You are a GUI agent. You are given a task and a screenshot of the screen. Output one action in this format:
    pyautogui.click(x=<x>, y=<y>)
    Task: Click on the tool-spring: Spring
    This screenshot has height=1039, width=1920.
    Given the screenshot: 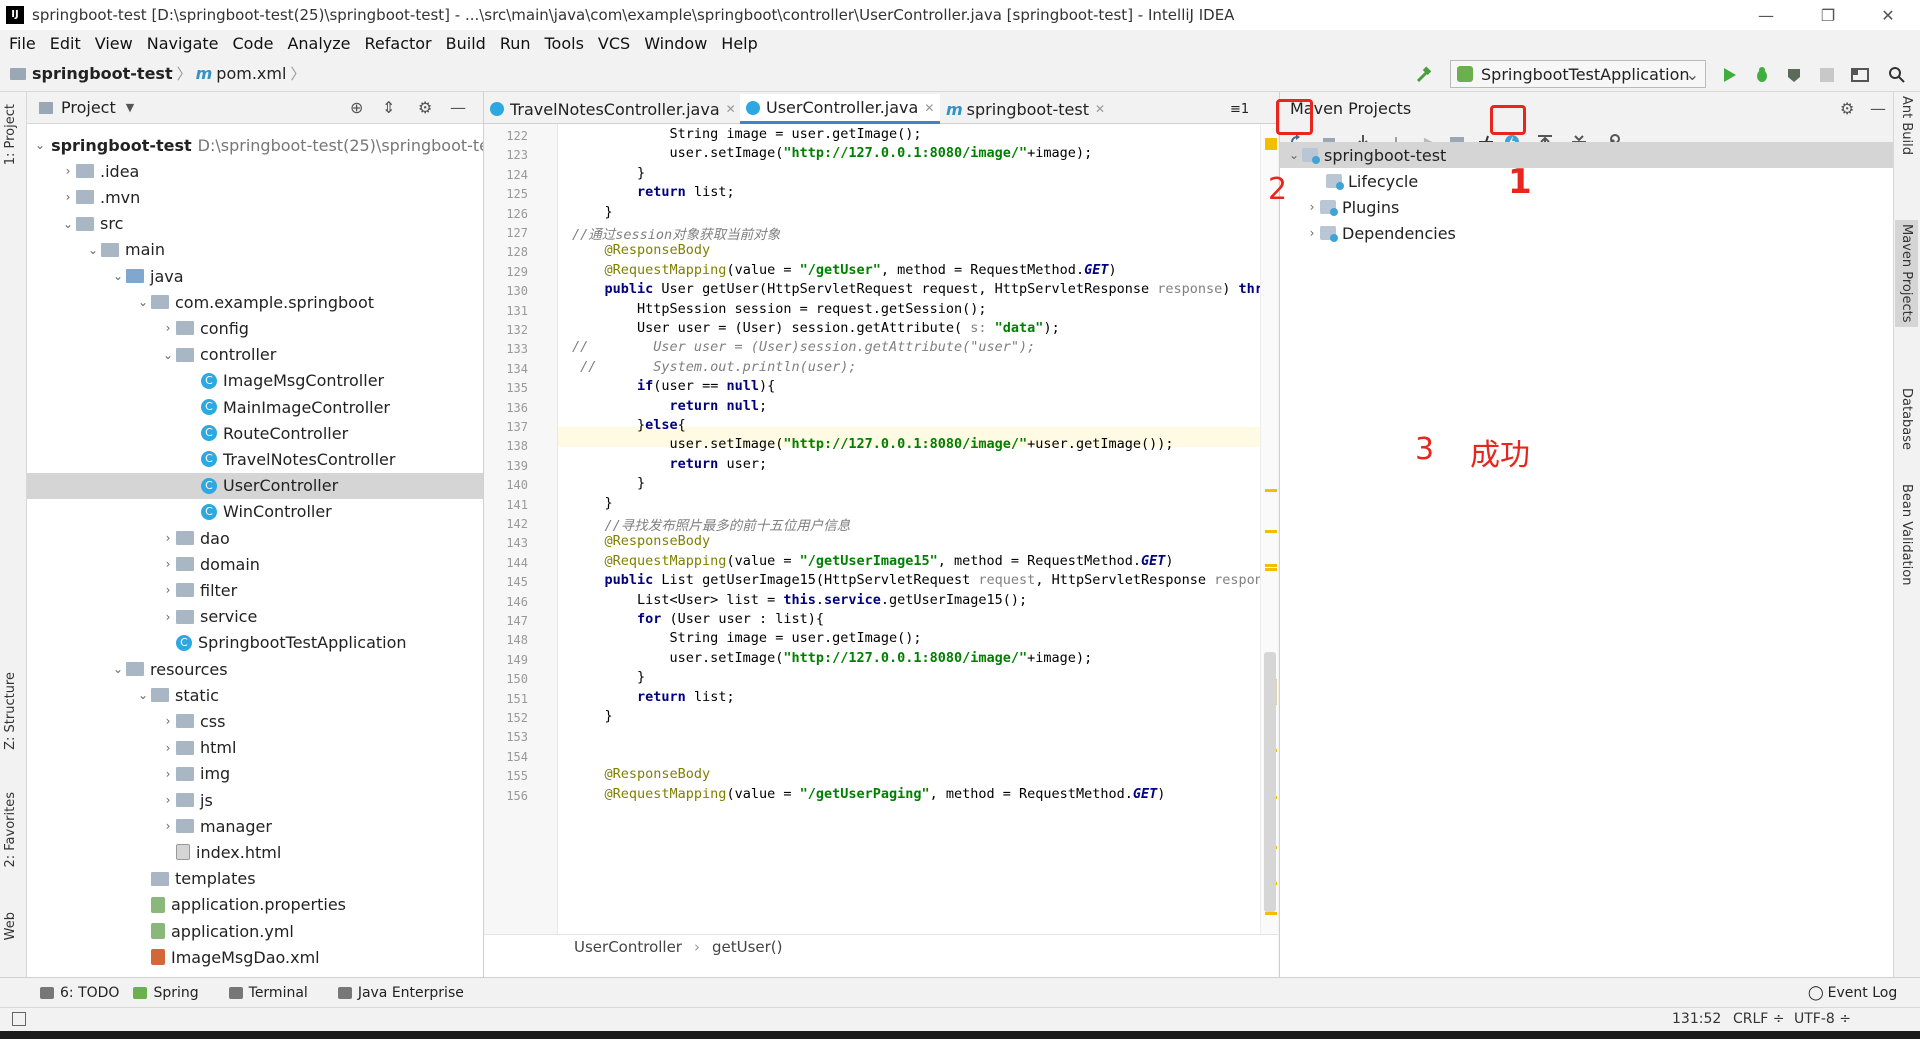 What is the action you would take?
    pyautogui.click(x=166, y=993)
    